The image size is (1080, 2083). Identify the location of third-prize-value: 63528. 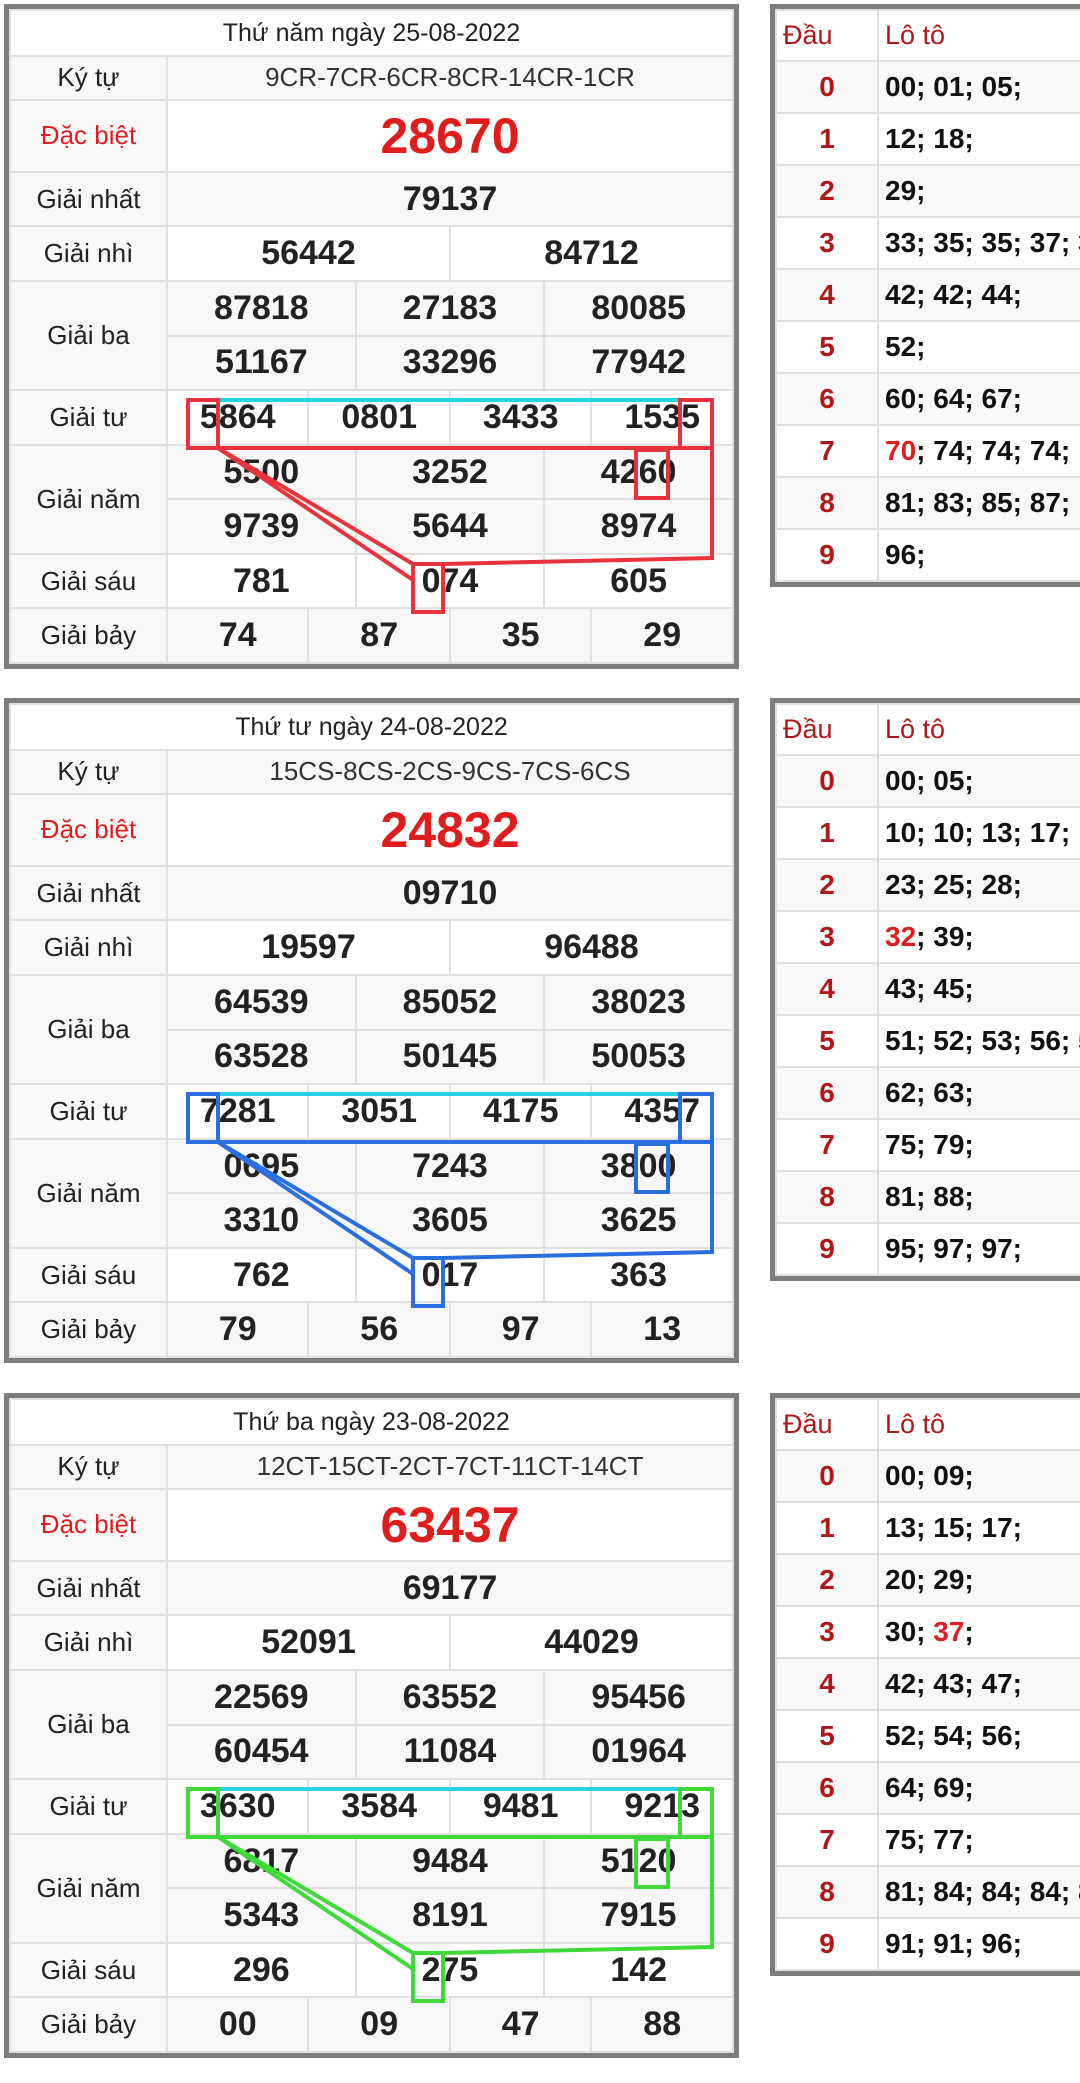
(261, 1057).